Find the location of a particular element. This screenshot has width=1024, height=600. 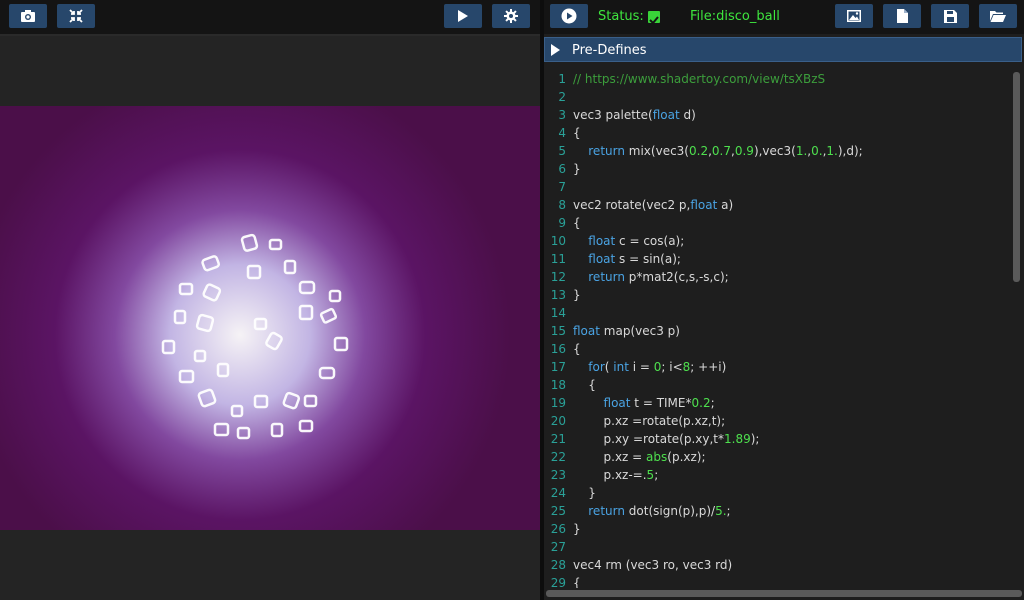

gear-icon is located at coordinates (511, 16).